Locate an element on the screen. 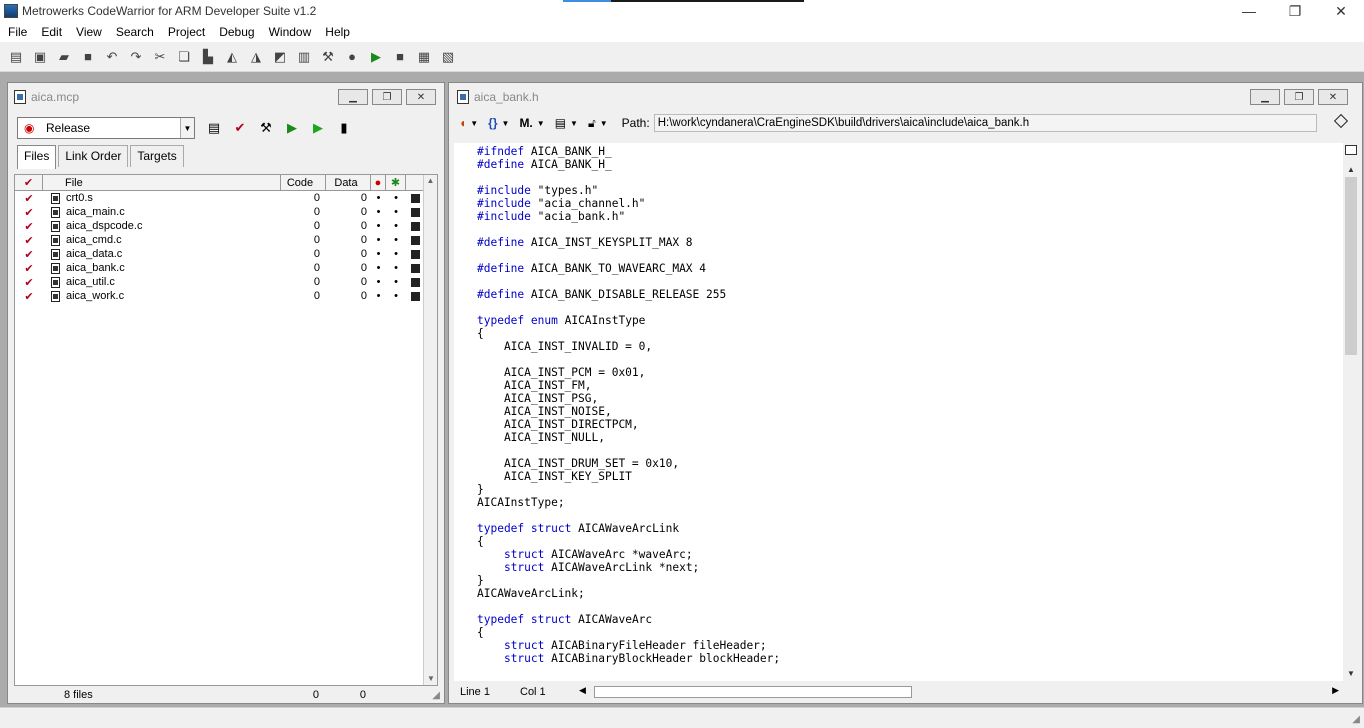 The width and height of the screenshot is (1364, 728). menu-window: Window is located at coordinates (289, 32).